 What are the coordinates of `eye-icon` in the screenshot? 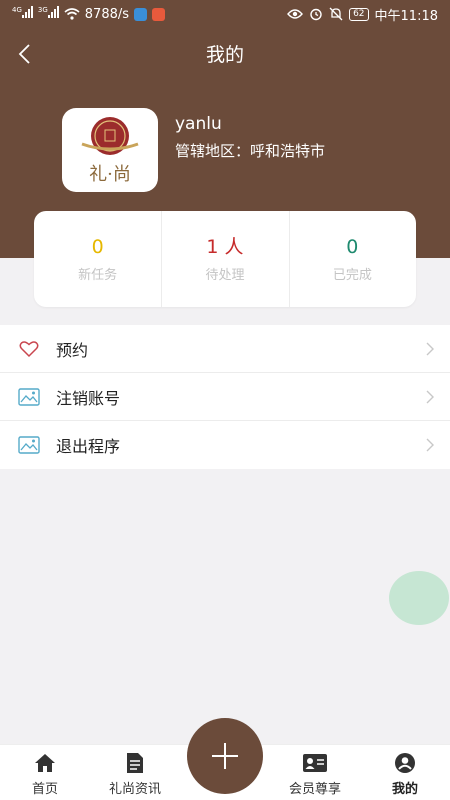 It's located at (295, 14).